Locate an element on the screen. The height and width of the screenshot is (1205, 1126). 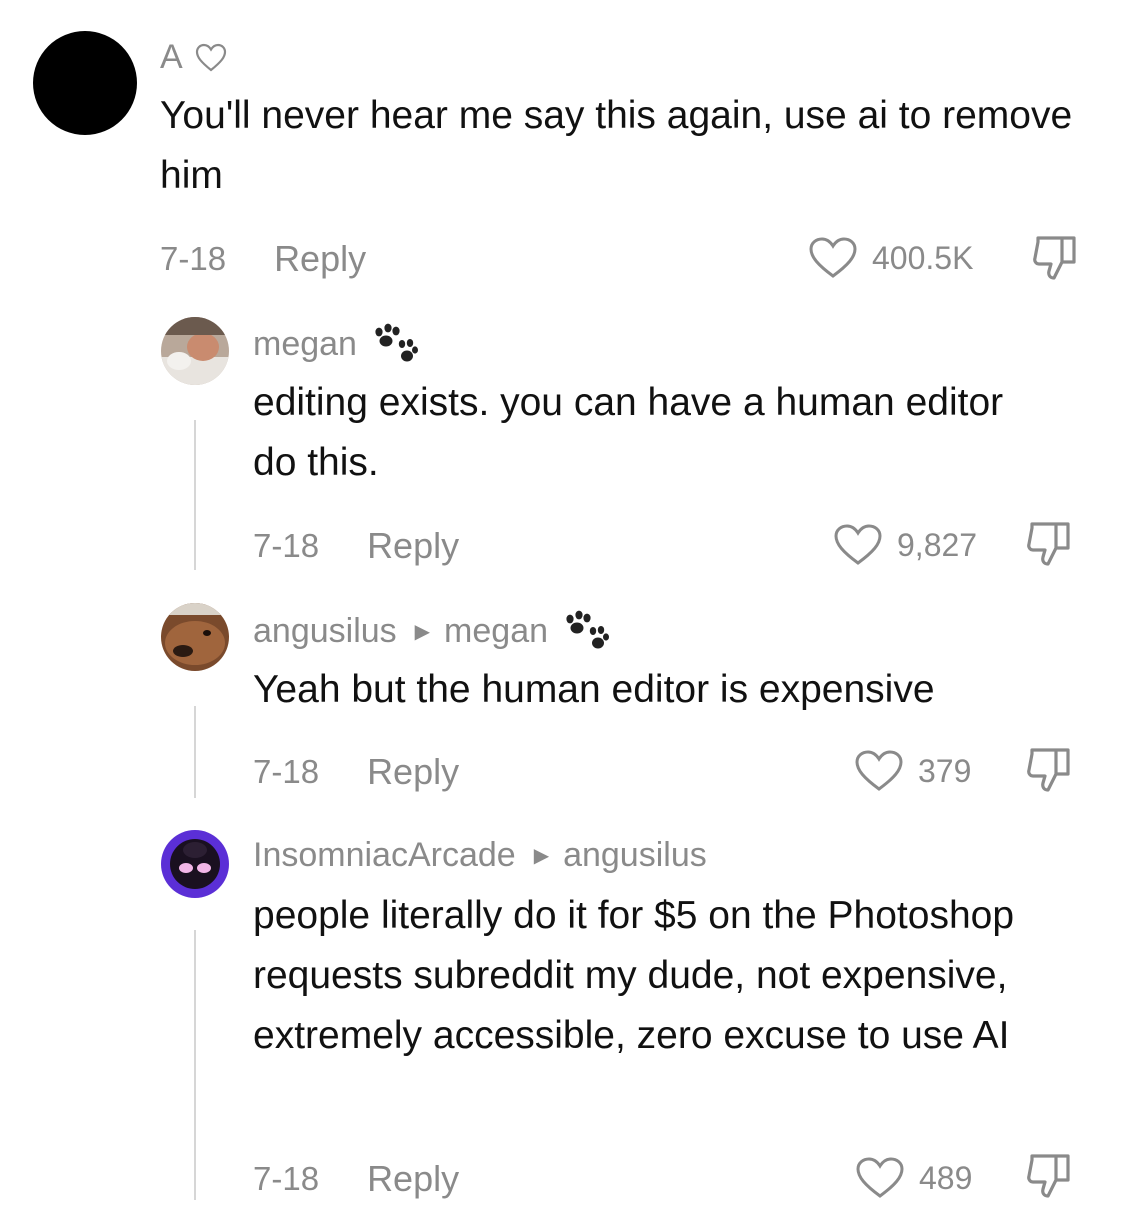
comment-header: InsomniacArcade ▶ angusilus is located at coordinates (480, 855).